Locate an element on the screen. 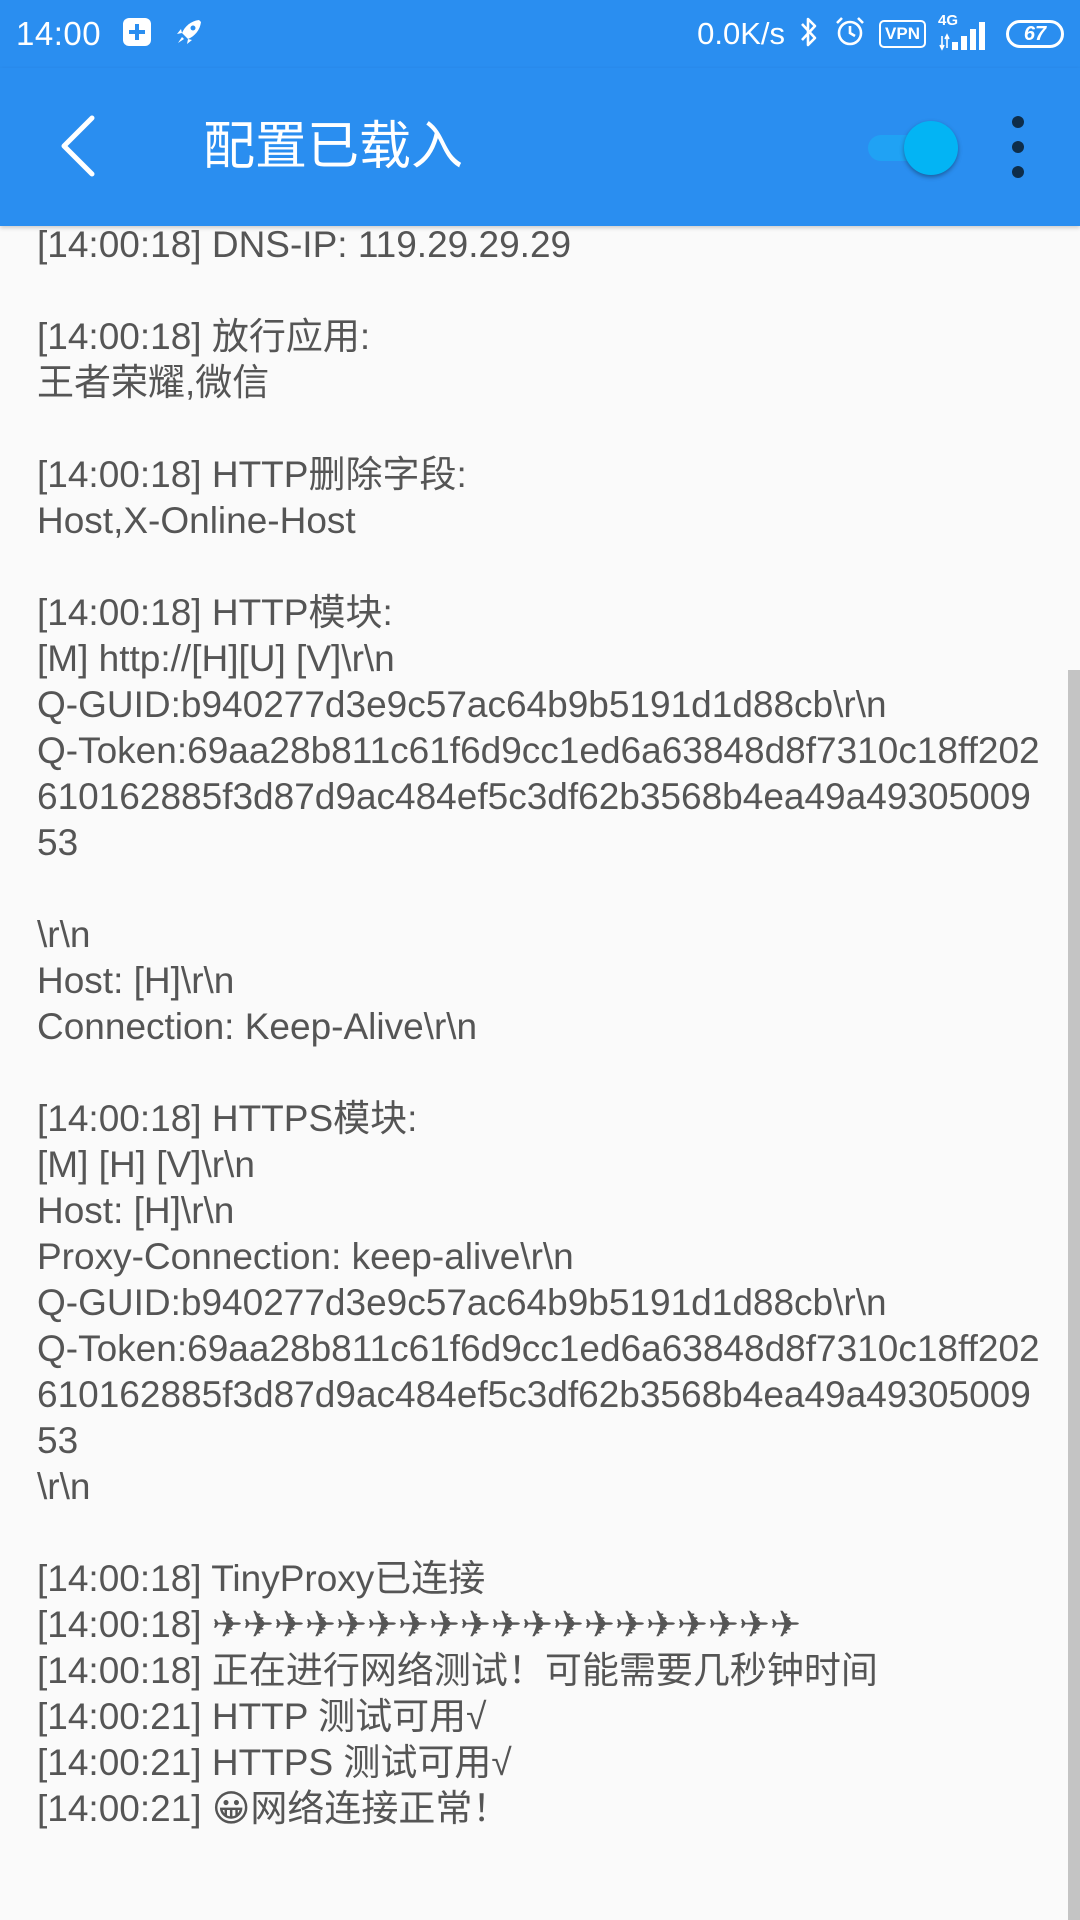 This screenshot has height=1920, width=1080. plus-square-icon is located at coordinates (137, 34).